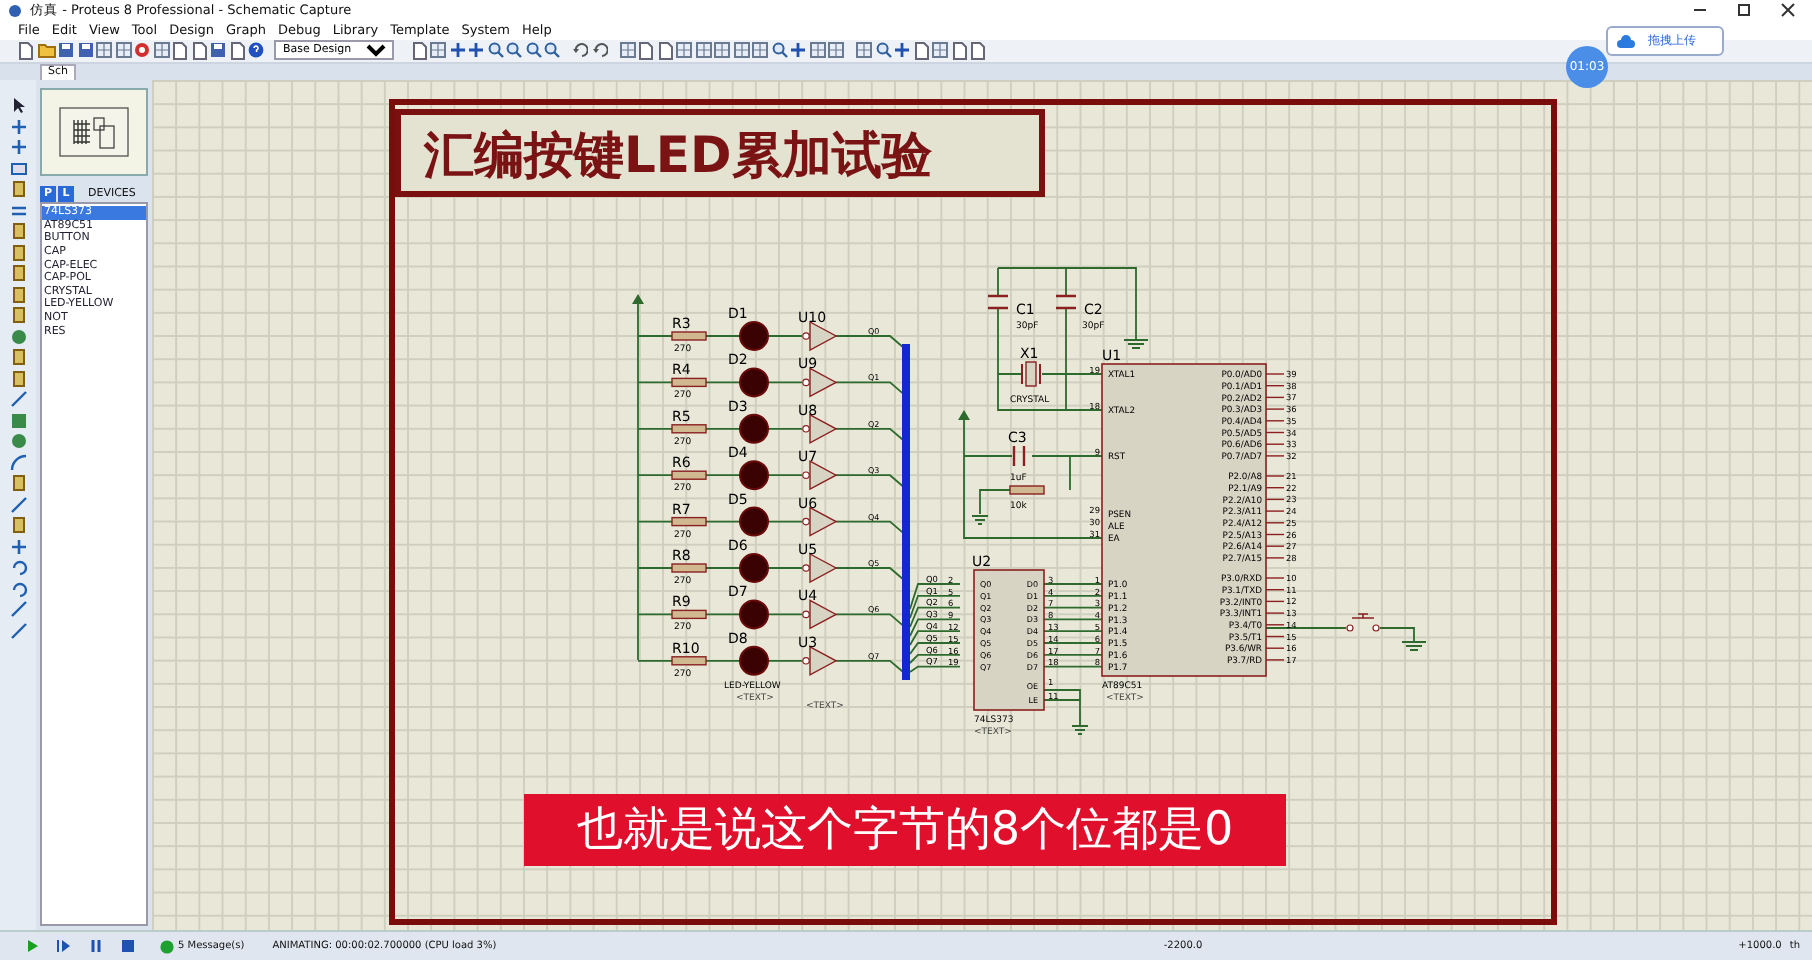 This screenshot has height=960, width=1812. What do you see at coordinates (1744, 10) in the screenshot?
I see `maximize-icon` at bounding box center [1744, 10].